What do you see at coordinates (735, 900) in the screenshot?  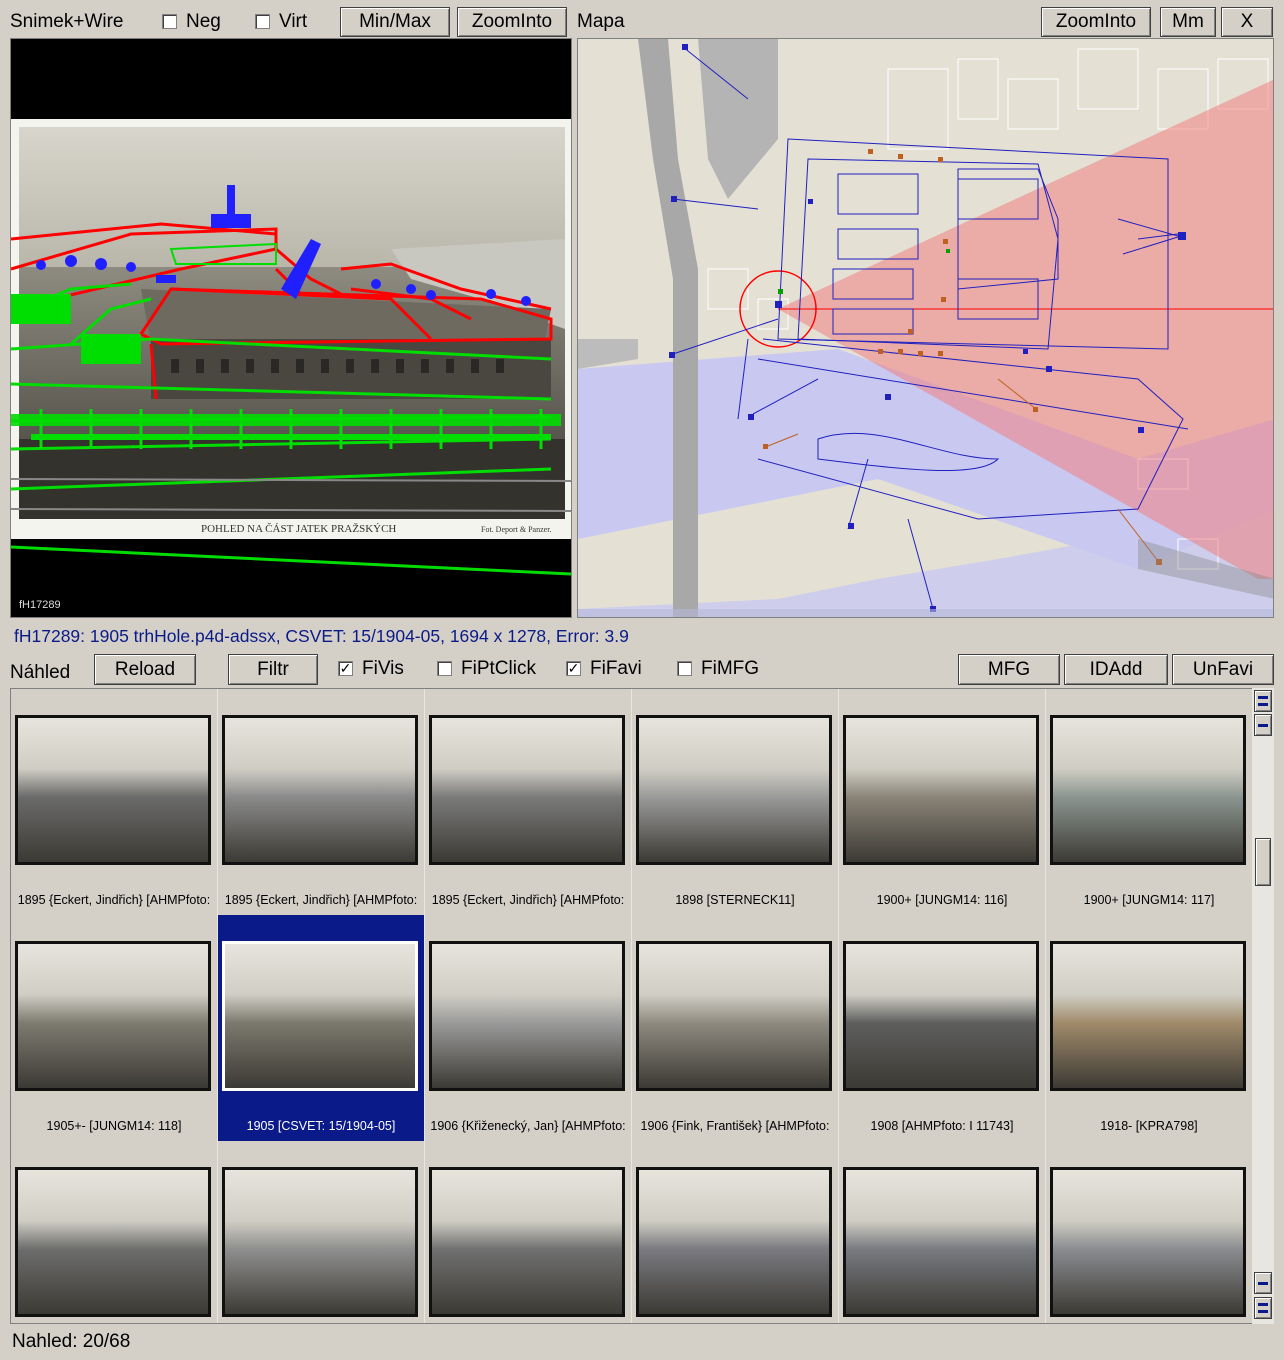 I see `thumbnail-caption: 1898 [STERNECK11]` at bounding box center [735, 900].